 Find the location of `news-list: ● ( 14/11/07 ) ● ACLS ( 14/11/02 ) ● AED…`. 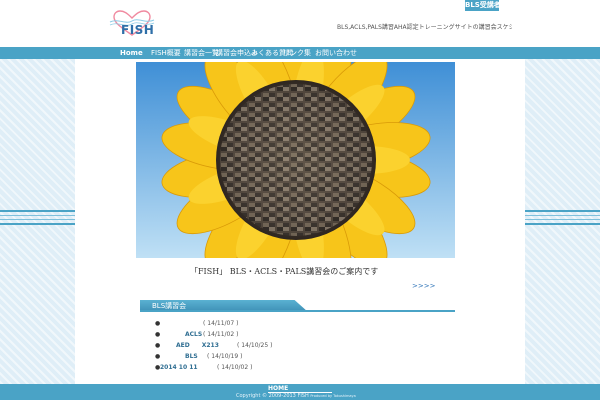

news-list: ● ( 14/11/07 ) ● ACLS ( 14/11/02 ) ● AED… is located at coordinates (305, 345).